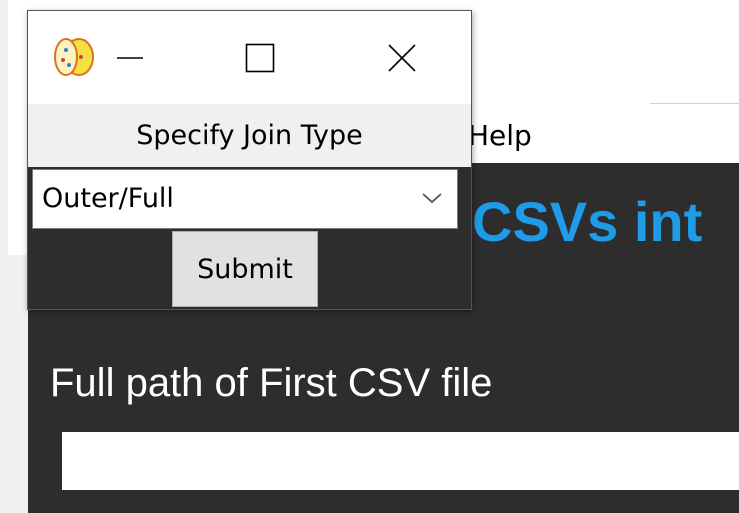  I want to click on dialog-label: Specify Join Type, so click(249, 135).